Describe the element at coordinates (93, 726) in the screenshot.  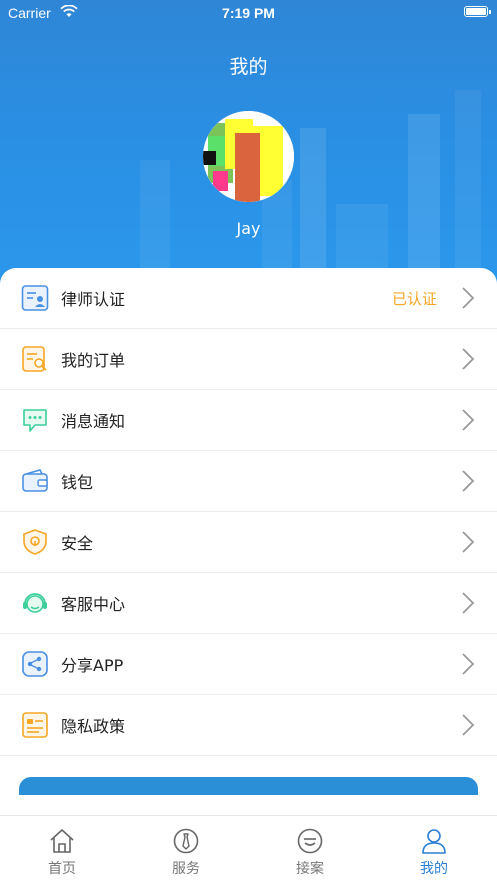
I see `menu-label: 隐私政策` at that location.